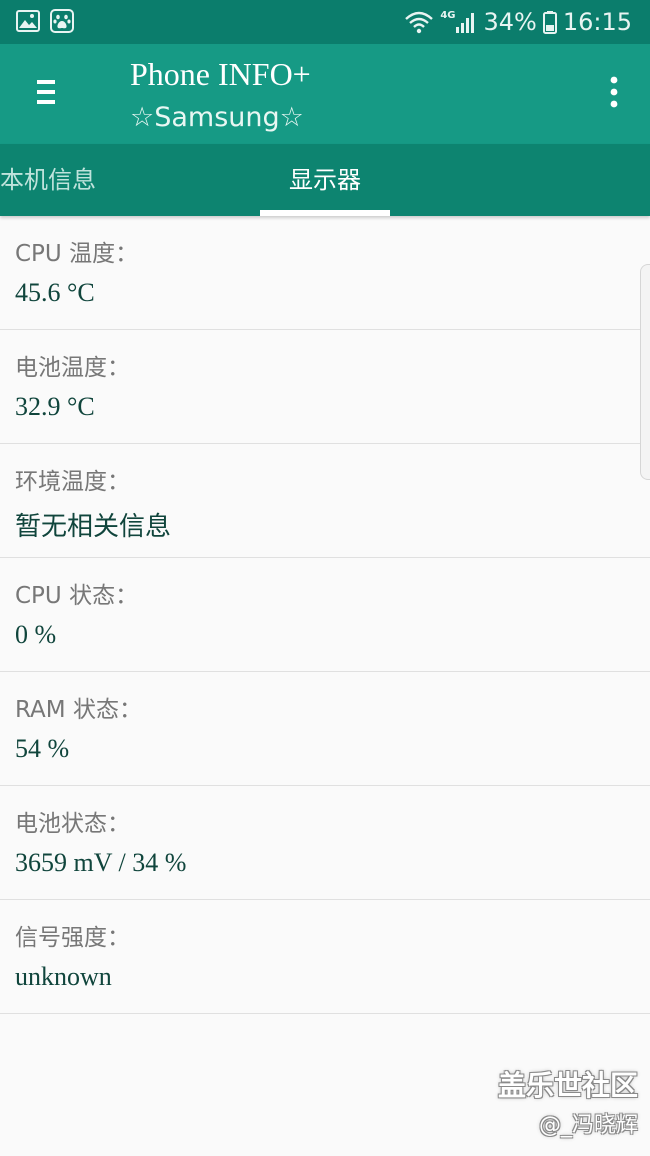 The image size is (650, 1156). What do you see at coordinates (466, 22) in the screenshot?
I see `signal-icon` at bounding box center [466, 22].